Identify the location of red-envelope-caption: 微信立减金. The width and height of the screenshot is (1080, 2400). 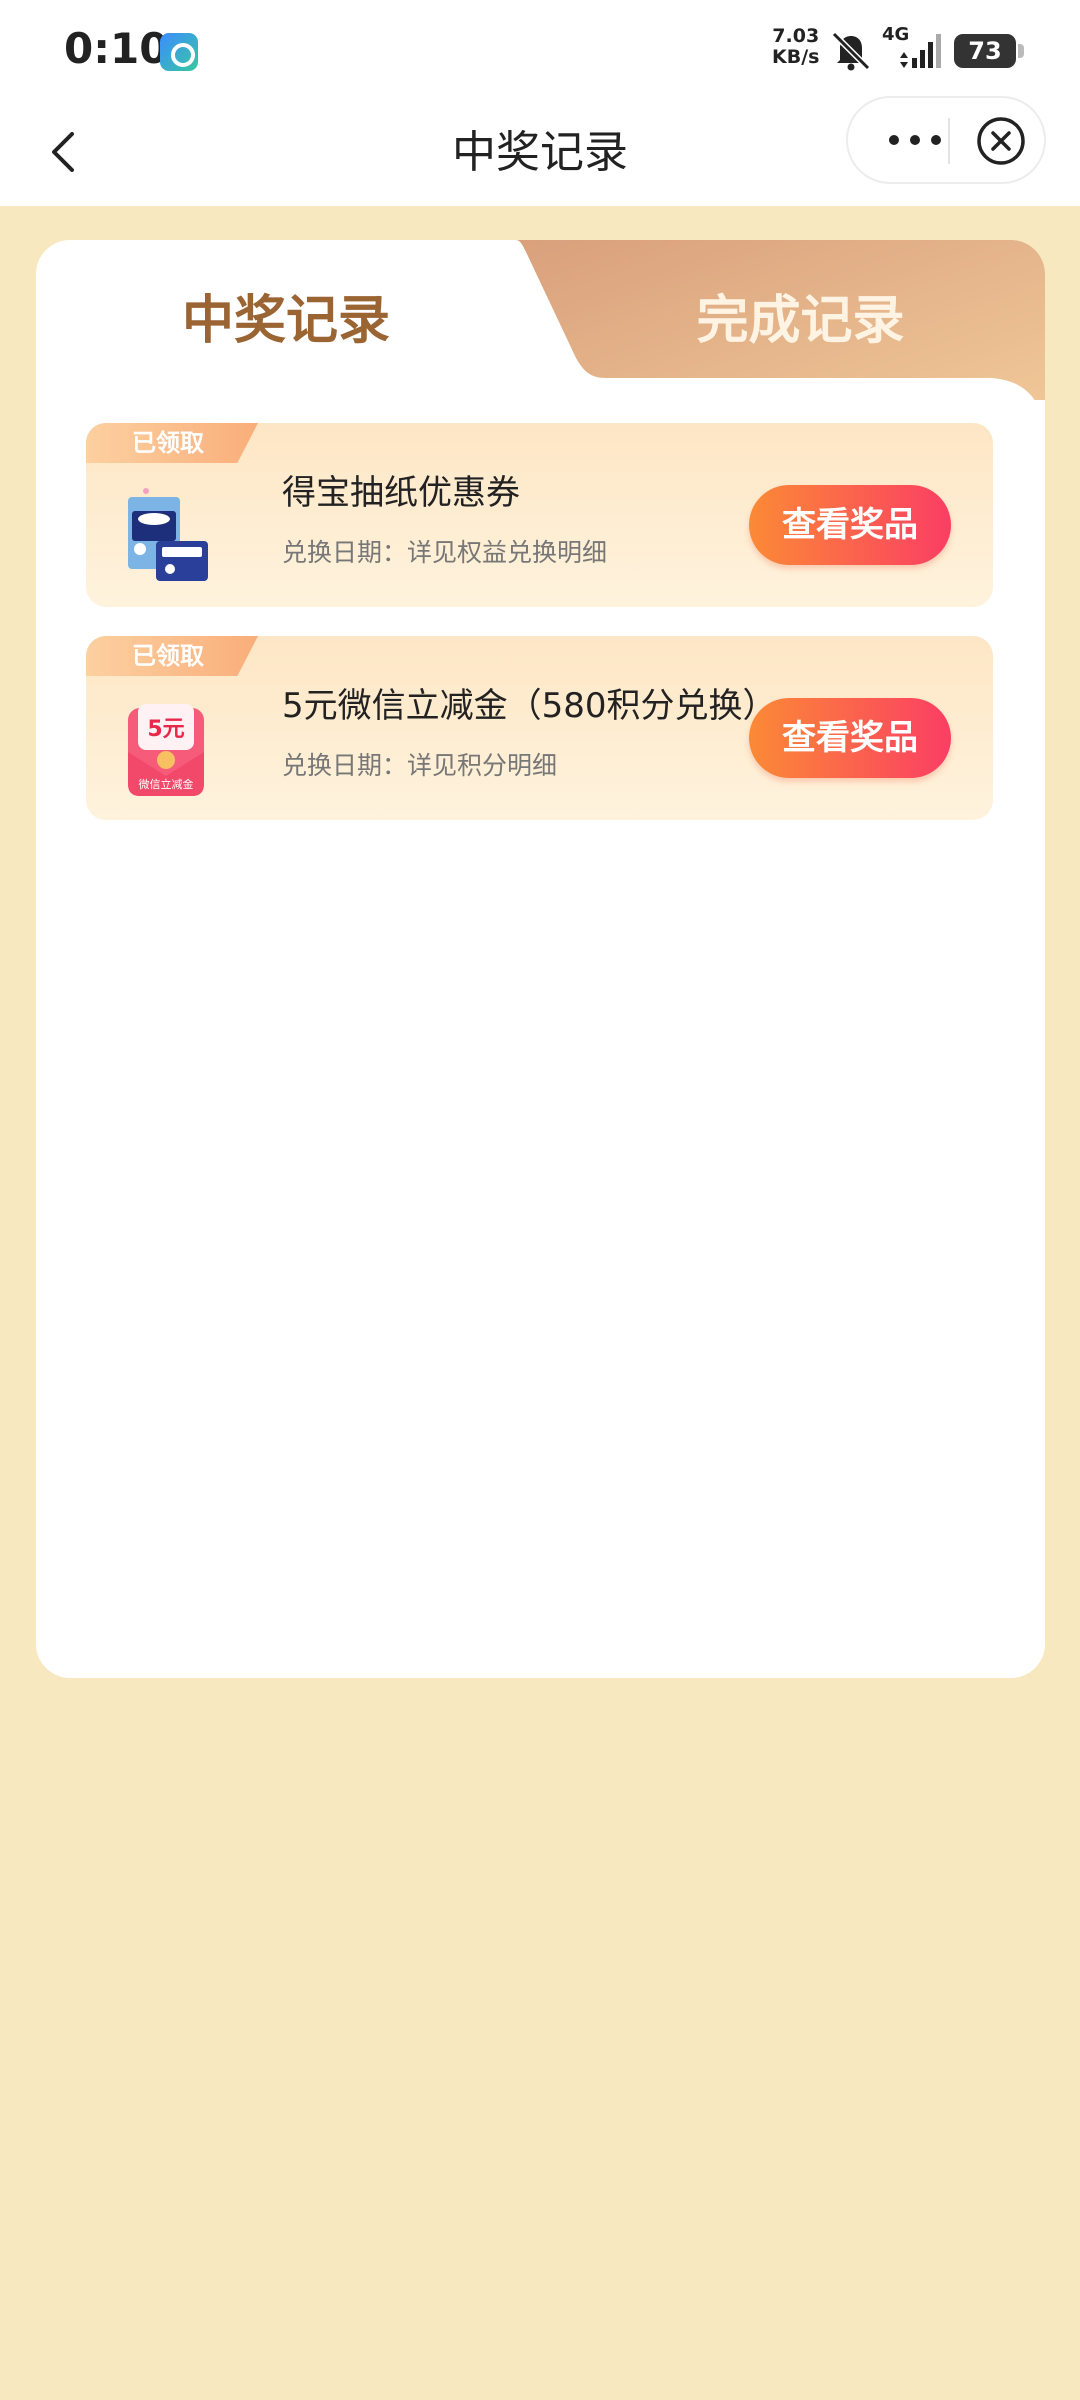
(166, 784).